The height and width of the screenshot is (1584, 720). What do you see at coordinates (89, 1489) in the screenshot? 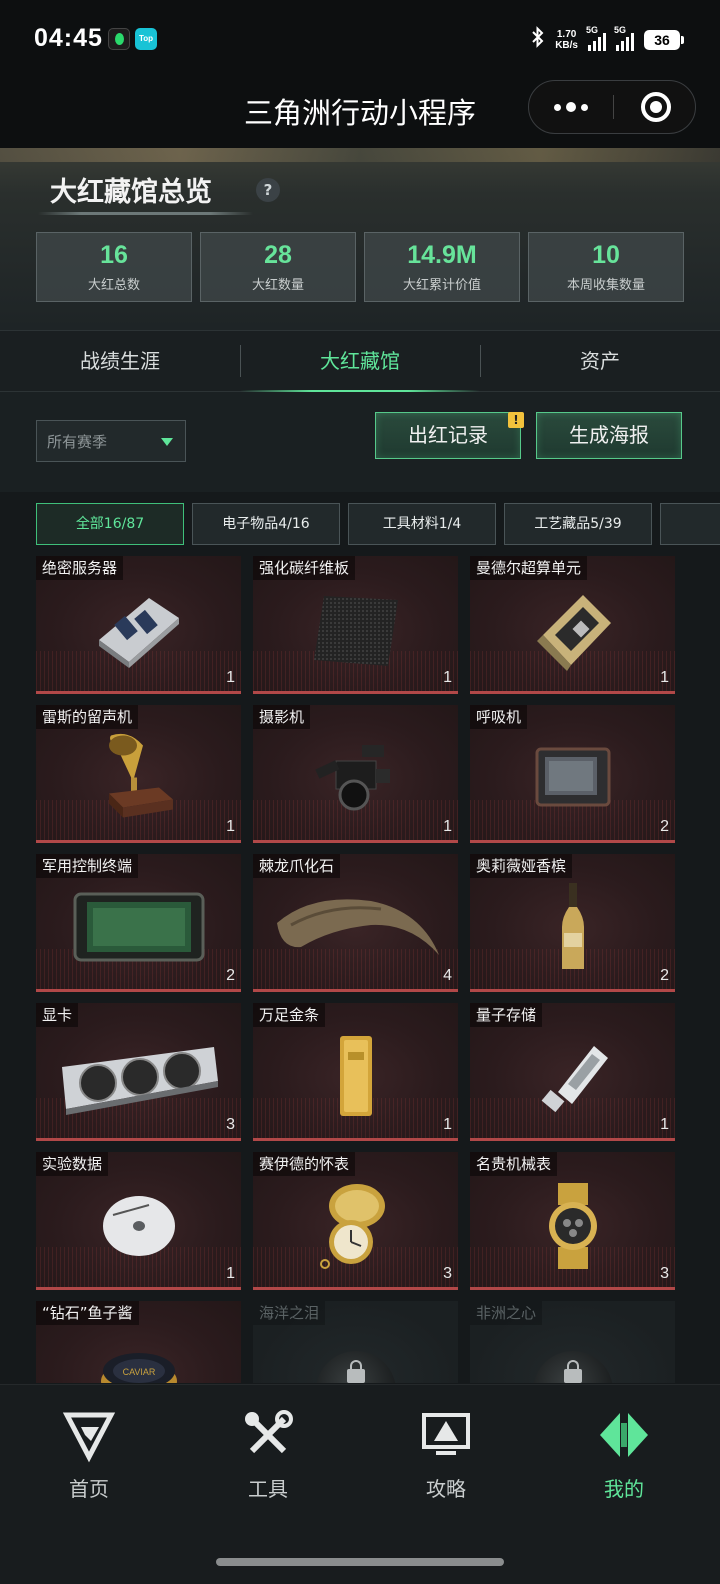
I see `nav-label: 首页` at bounding box center [89, 1489].